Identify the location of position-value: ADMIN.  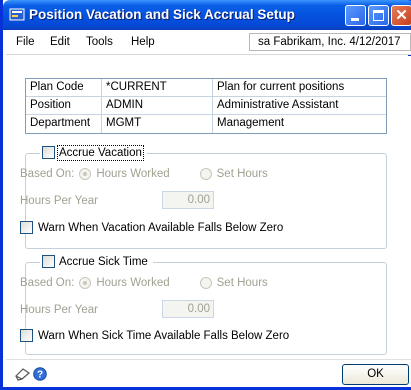
(157, 105).